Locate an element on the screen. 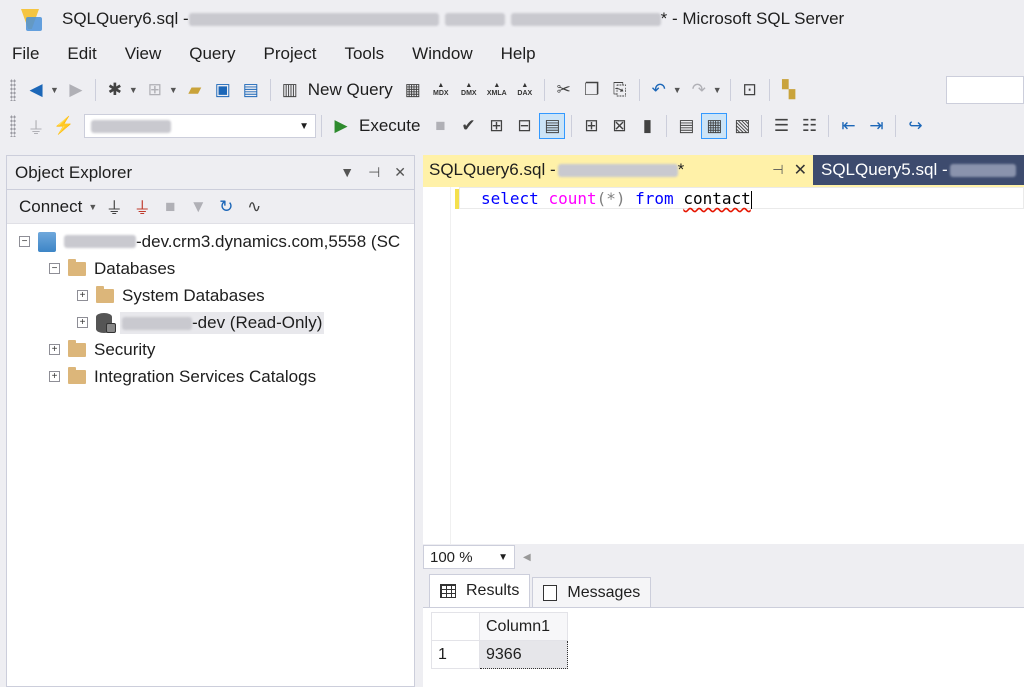  cancel-query-icon: ■ is located at coordinates (440, 126).